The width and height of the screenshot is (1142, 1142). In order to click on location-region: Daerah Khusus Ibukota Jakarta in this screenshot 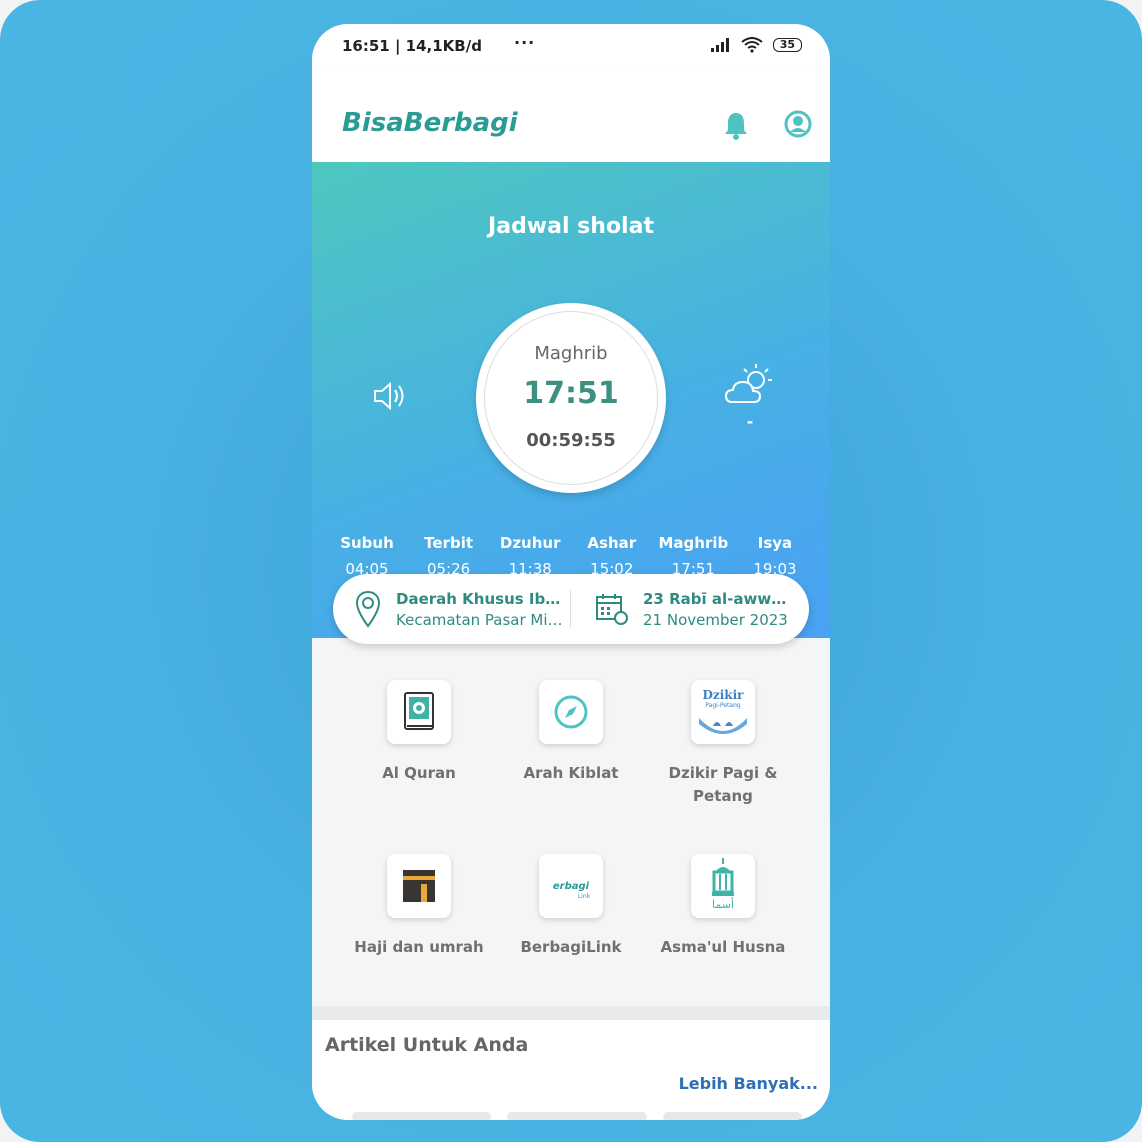, I will do `click(482, 599)`.